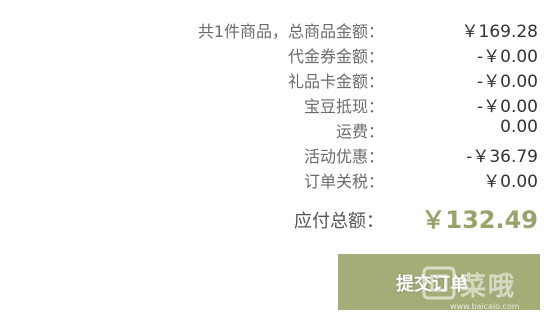 This screenshot has width=548, height=320. What do you see at coordinates (274, 78) in the screenshot?
I see `summary-row-gift-card: 礼品卡金额： -￥0.00` at bounding box center [274, 78].